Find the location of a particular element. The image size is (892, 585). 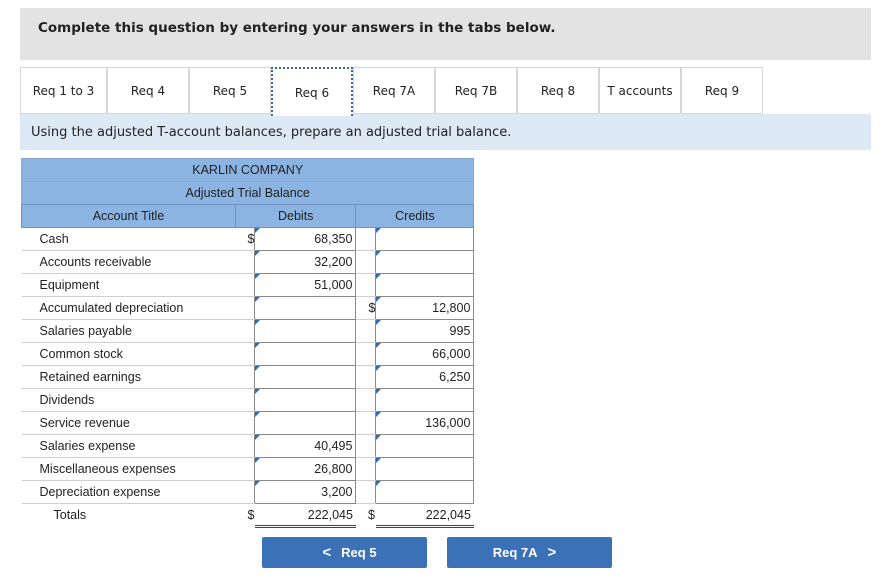

account-title: Retained earnings is located at coordinates (128, 377).